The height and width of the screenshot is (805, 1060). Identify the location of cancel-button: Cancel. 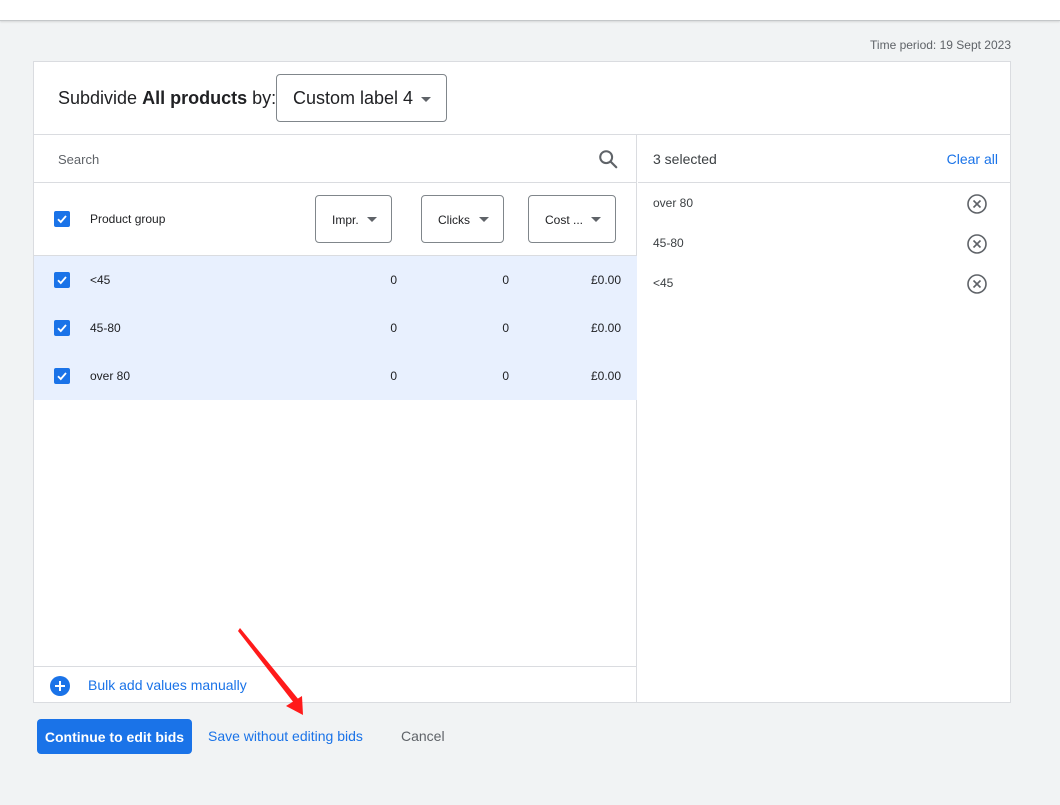
(423, 736).